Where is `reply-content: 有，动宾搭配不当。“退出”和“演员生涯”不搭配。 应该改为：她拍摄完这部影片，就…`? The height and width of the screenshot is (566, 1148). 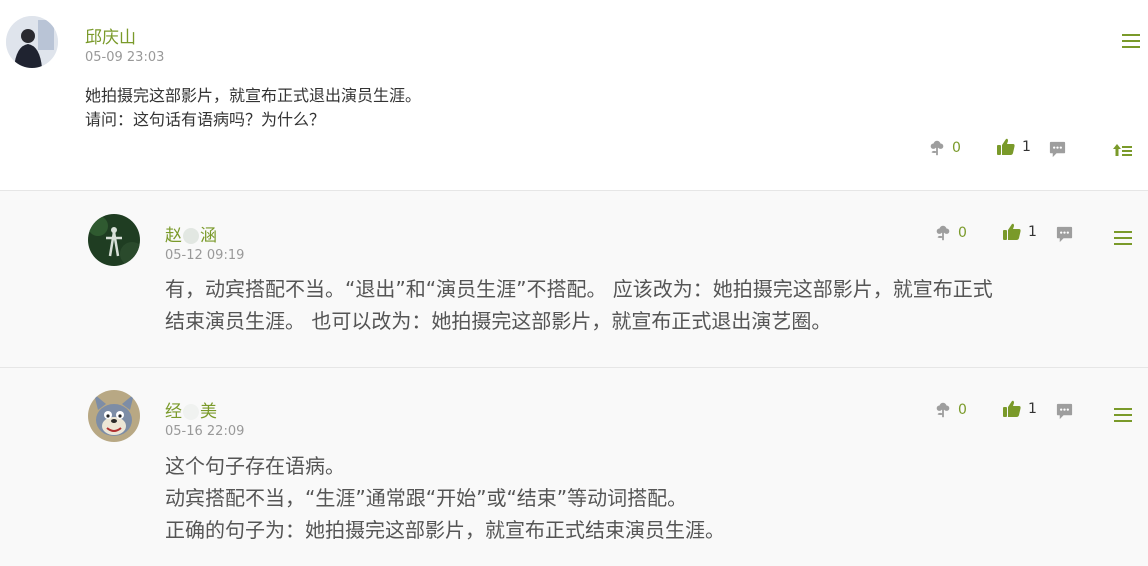 reply-content: 有，动宾搭配不当。“退出”和“演员生涯”不搭配。 应该改为：她拍摄完这部影片，就… is located at coordinates (579, 305).